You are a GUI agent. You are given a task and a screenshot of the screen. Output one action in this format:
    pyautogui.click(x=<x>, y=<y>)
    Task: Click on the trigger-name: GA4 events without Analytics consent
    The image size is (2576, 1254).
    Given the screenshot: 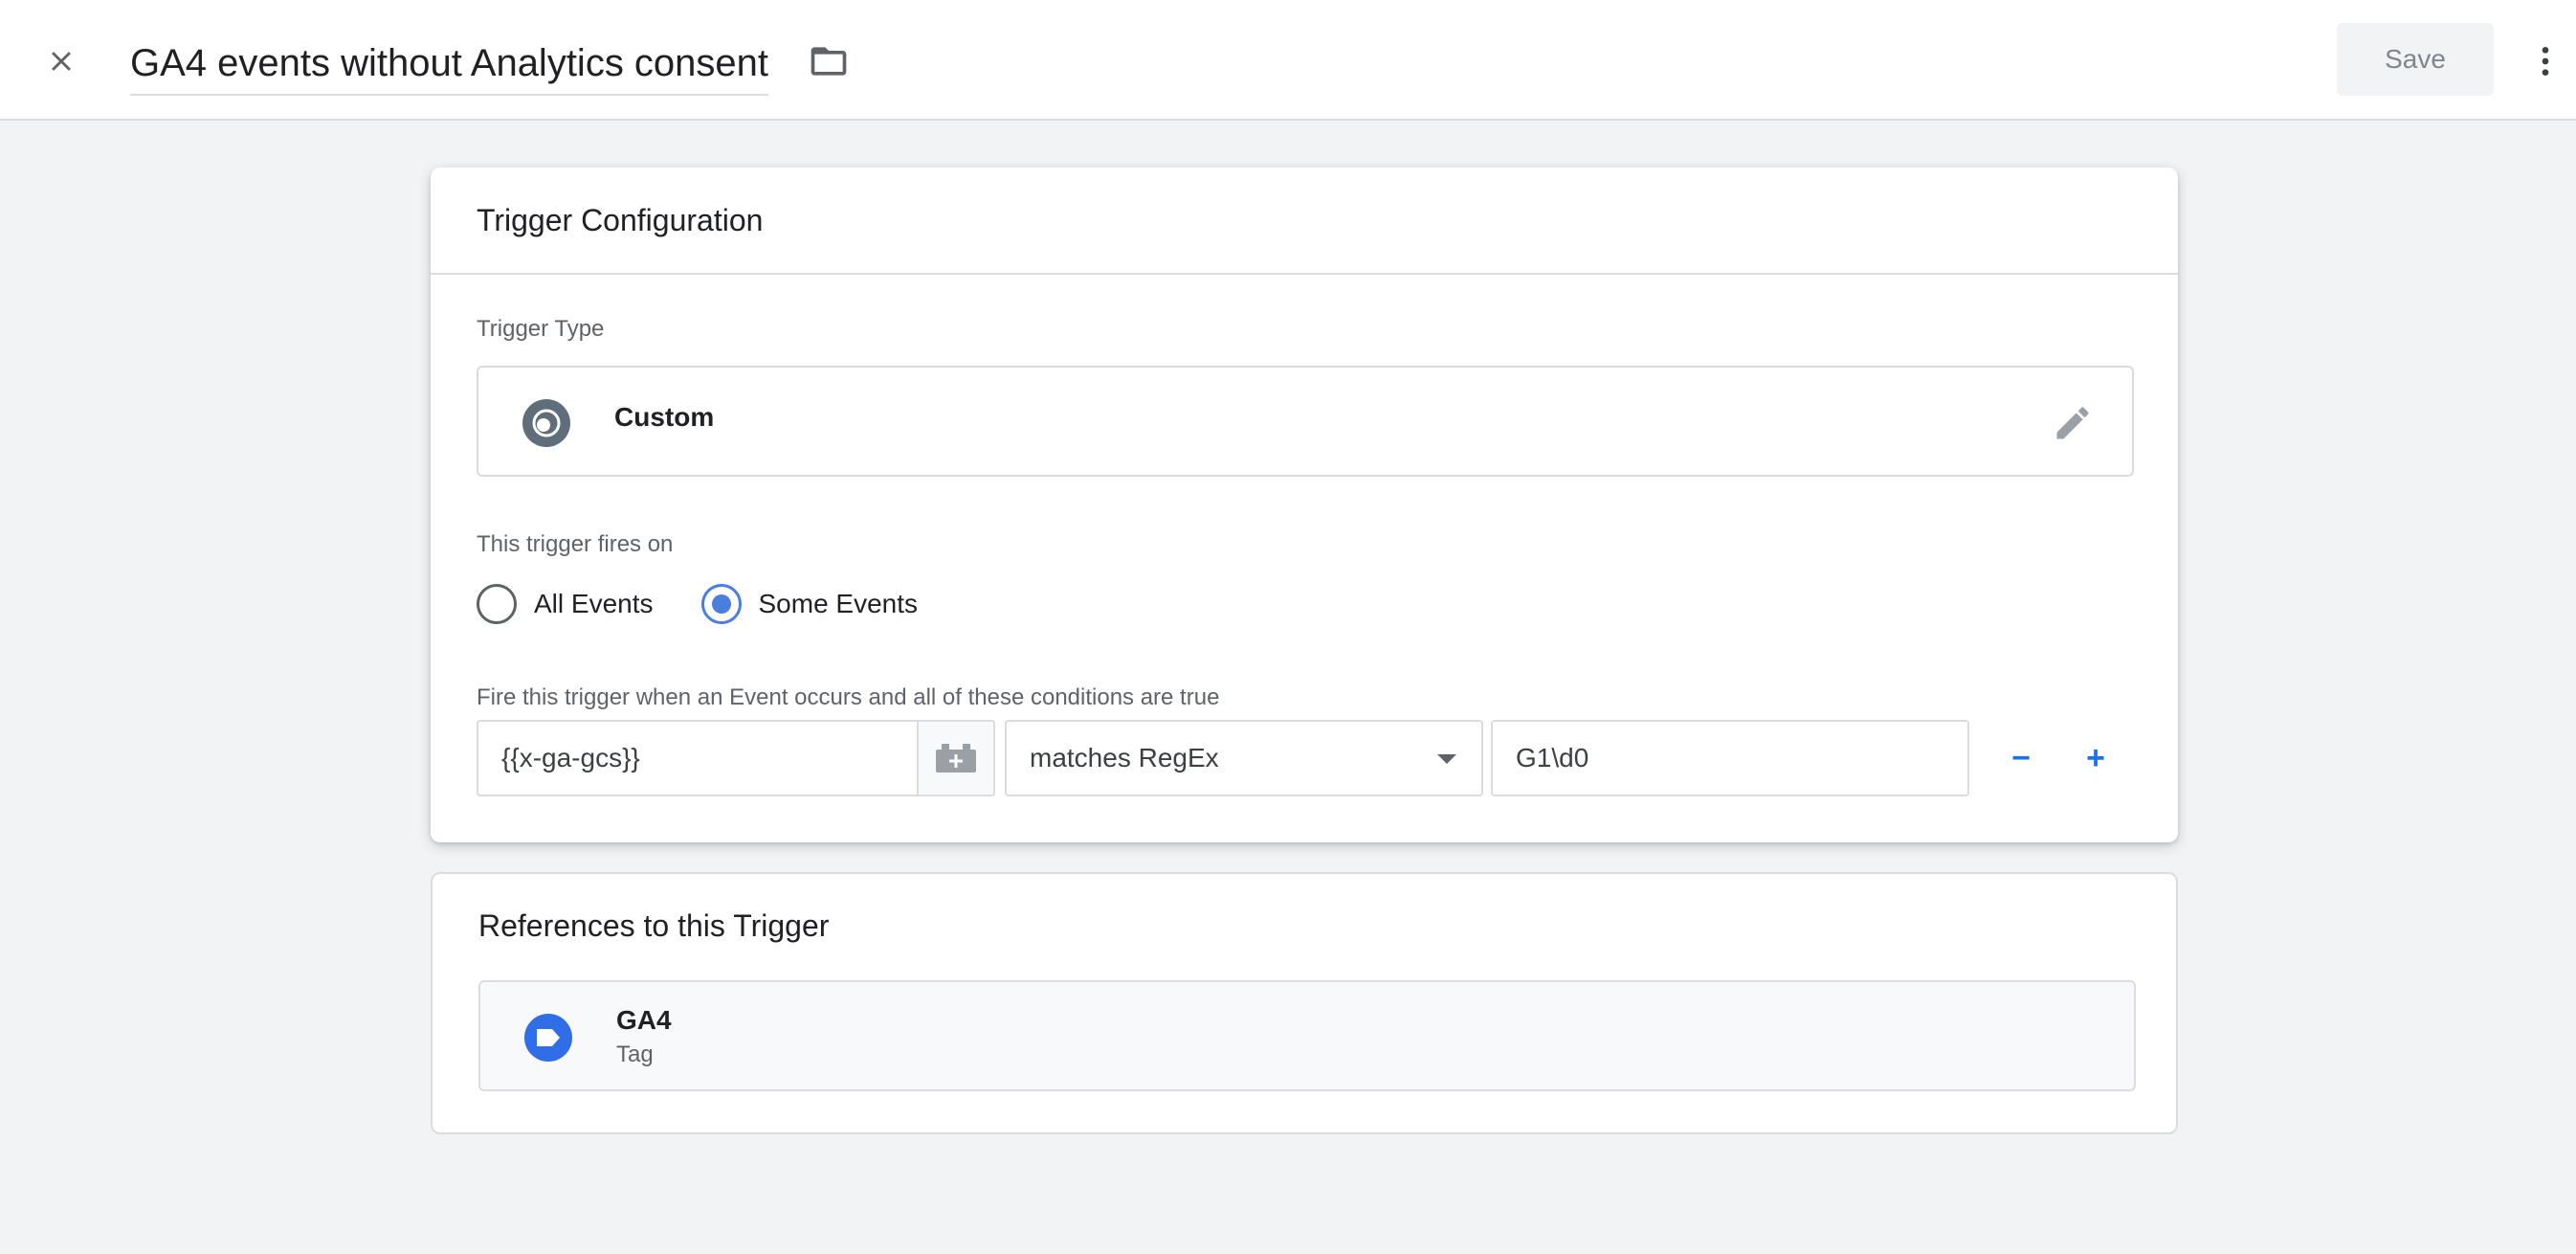 What is the action you would take?
    pyautogui.click(x=449, y=62)
    